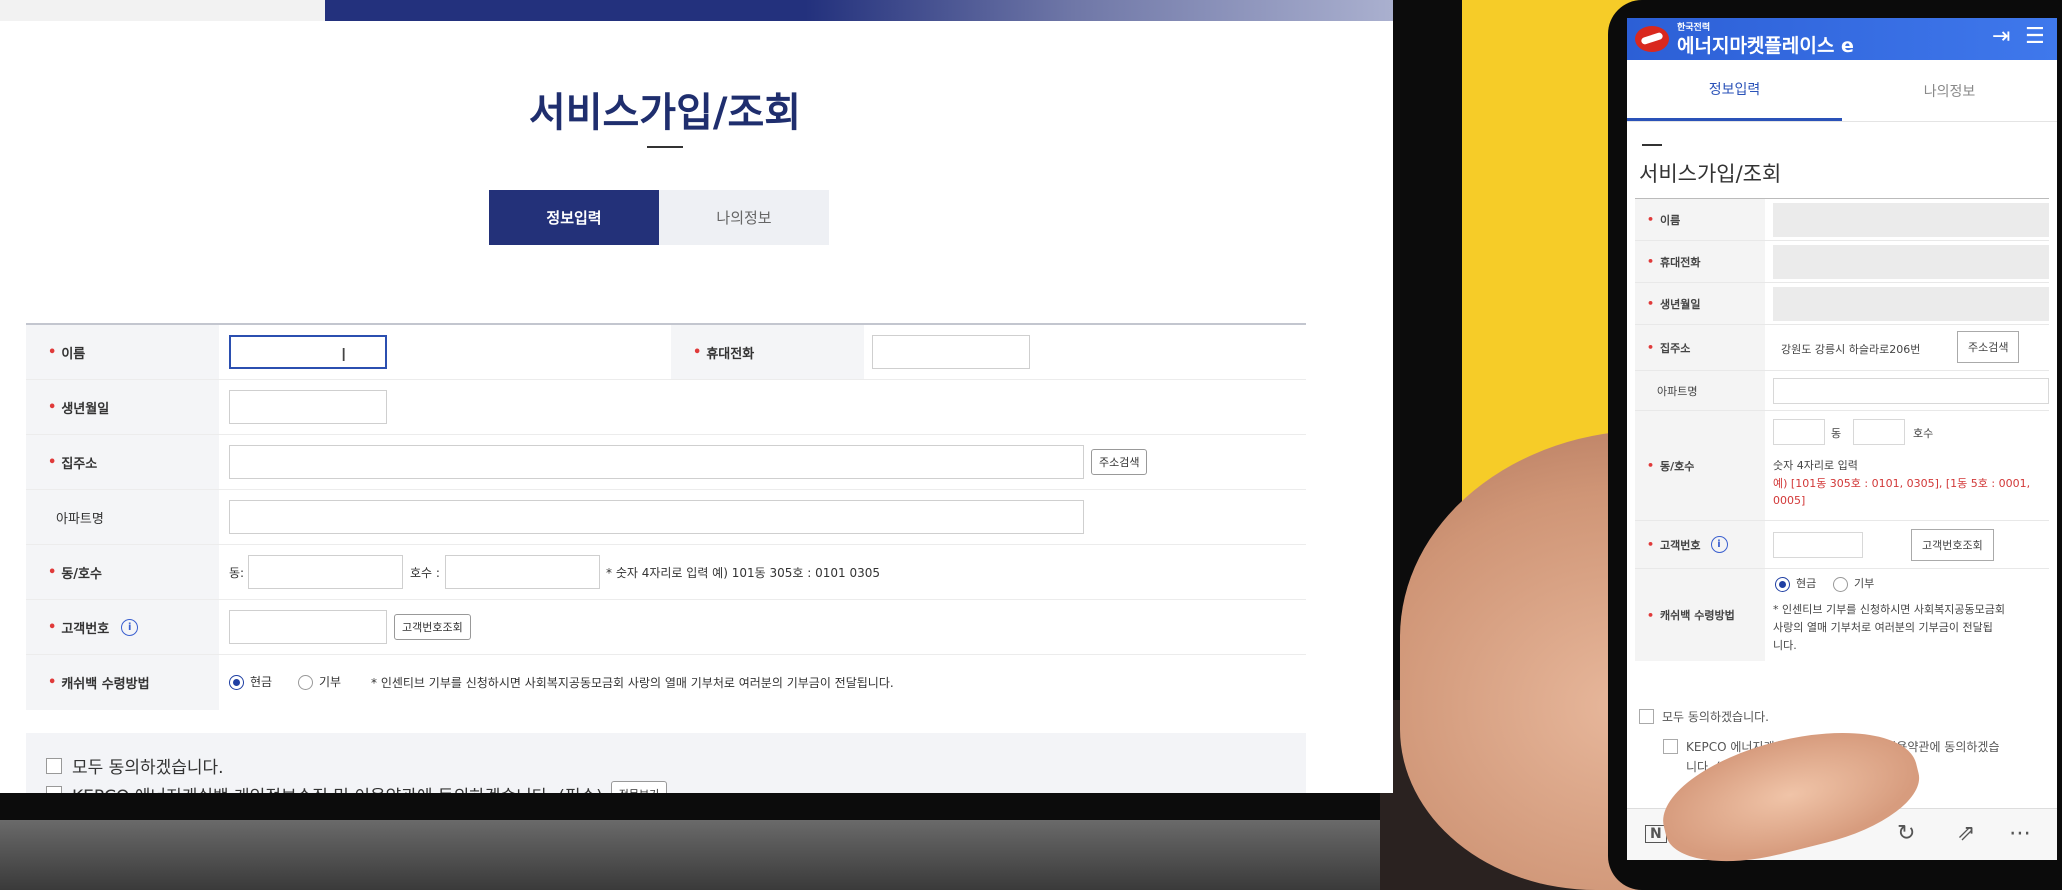 Image resolution: width=2062 pixels, height=890 pixels. I want to click on phone-tab-my-info: 나의정보, so click(1949, 90).